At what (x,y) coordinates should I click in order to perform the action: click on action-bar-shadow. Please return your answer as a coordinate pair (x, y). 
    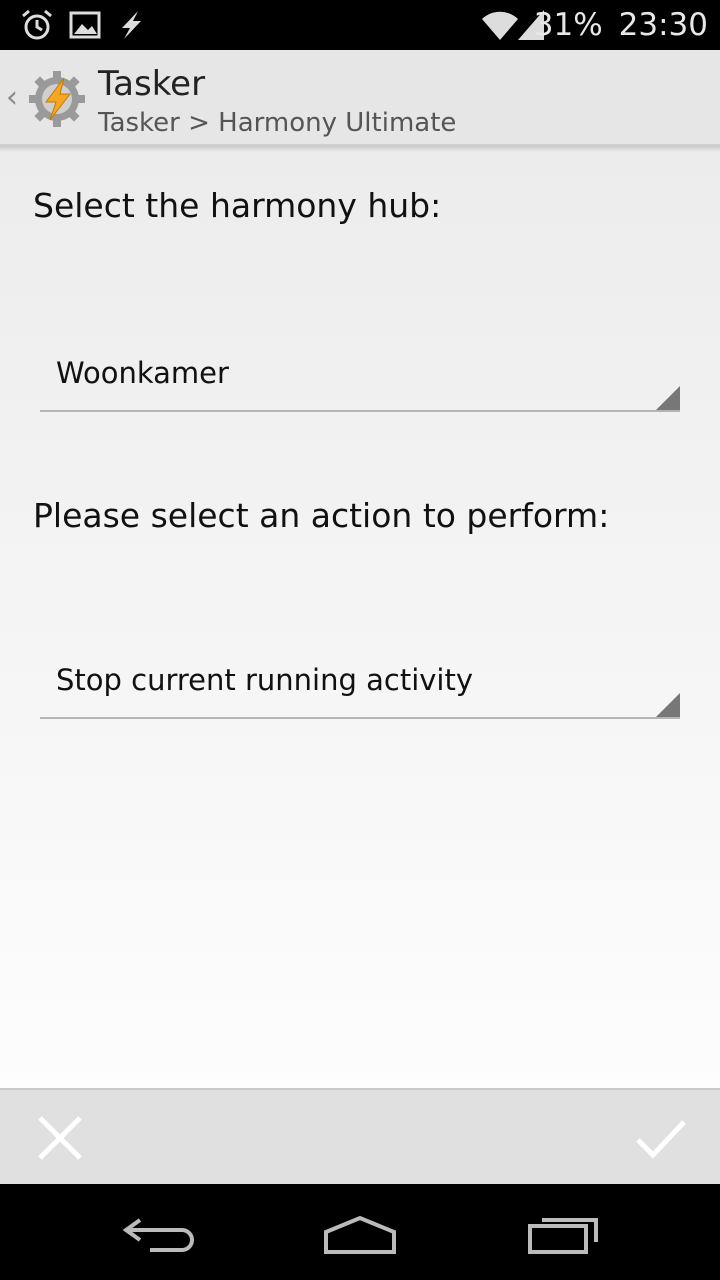
    Looking at the image, I should click on (360, 149).